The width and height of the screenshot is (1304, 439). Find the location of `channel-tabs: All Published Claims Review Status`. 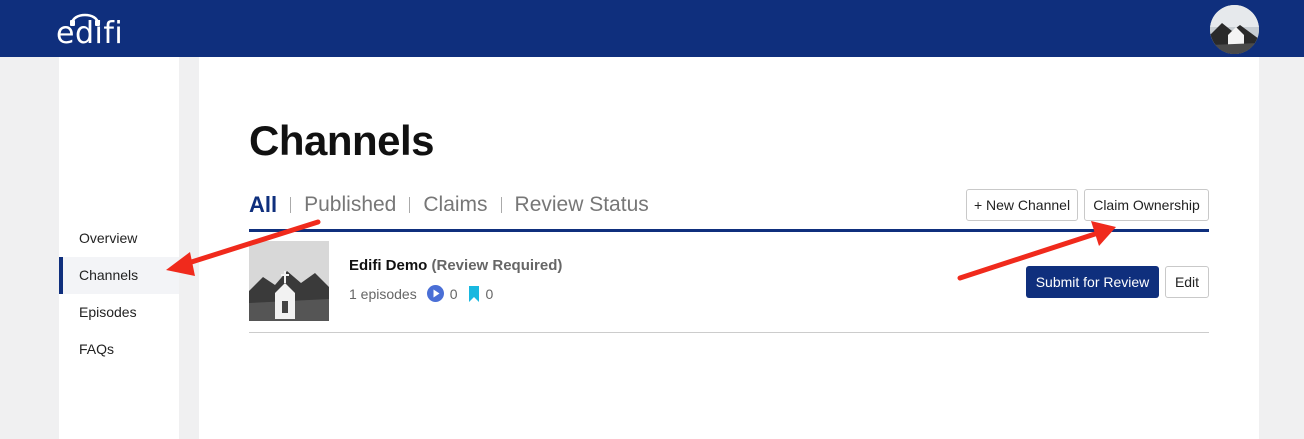

channel-tabs: All Published Claims Review Status is located at coordinates (449, 205).